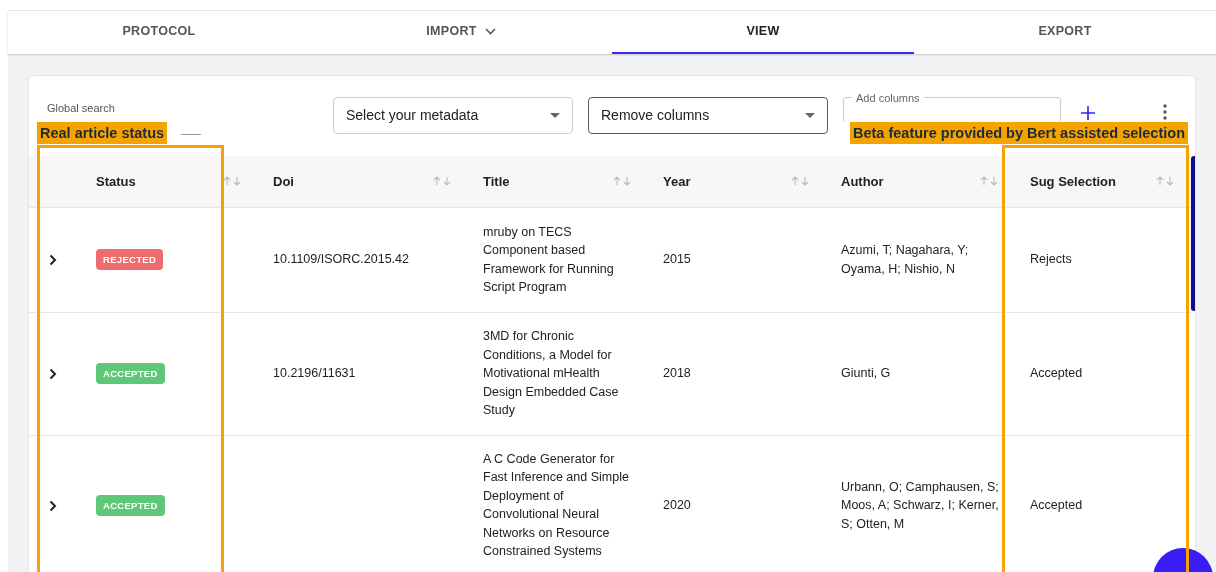 The height and width of the screenshot is (572, 1216). Describe the element at coordinates (490, 31) in the screenshot. I see `chevron-down-icon` at that location.